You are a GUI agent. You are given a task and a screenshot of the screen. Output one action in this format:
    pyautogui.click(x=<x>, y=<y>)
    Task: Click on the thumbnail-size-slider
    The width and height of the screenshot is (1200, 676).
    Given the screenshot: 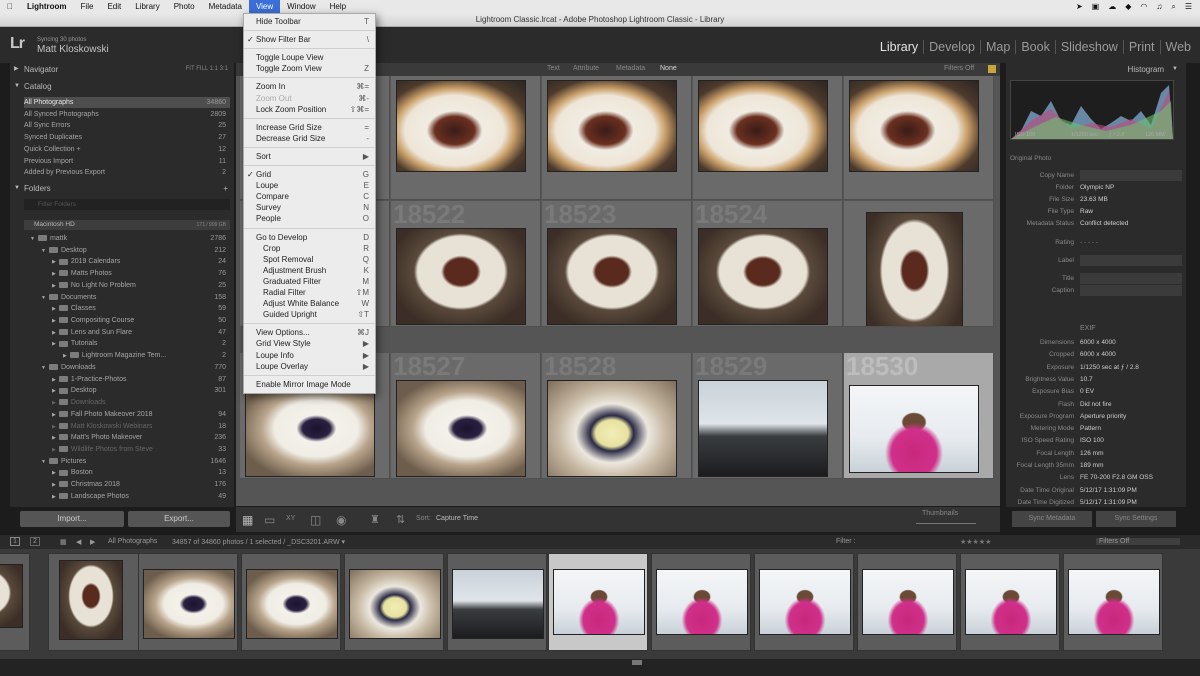 What is the action you would take?
    pyautogui.click(x=946, y=523)
    